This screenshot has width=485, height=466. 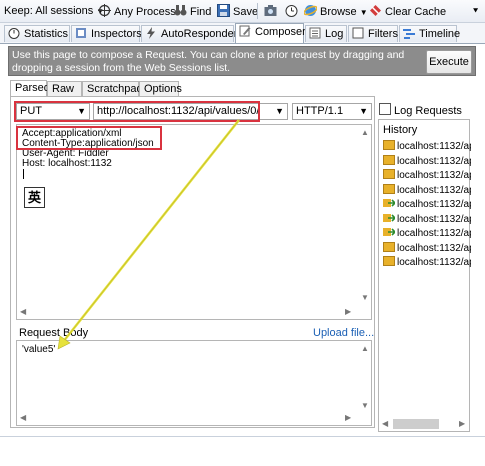 I want to click on find-button: Find, so click(x=192, y=11).